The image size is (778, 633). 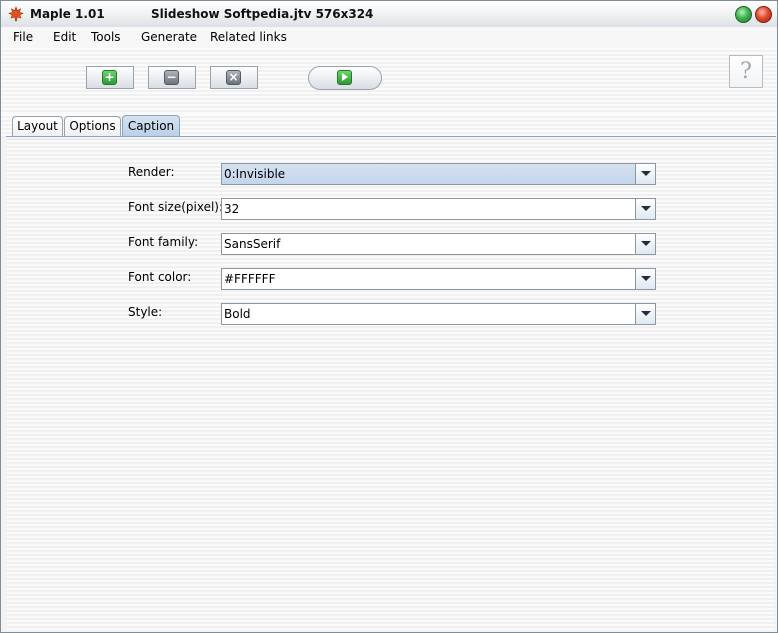 I want to click on minus-icon: −, so click(x=171, y=77).